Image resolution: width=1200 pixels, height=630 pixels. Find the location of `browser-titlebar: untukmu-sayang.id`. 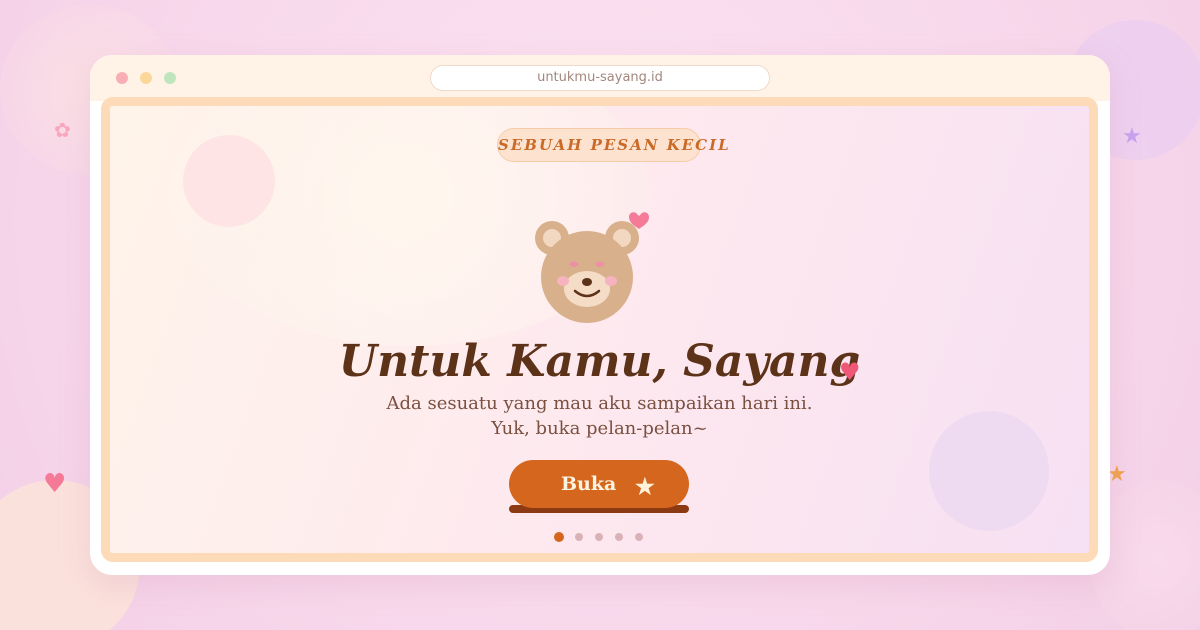

browser-titlebar: untukmu-sayang.id is located at coordinates (600, 78).